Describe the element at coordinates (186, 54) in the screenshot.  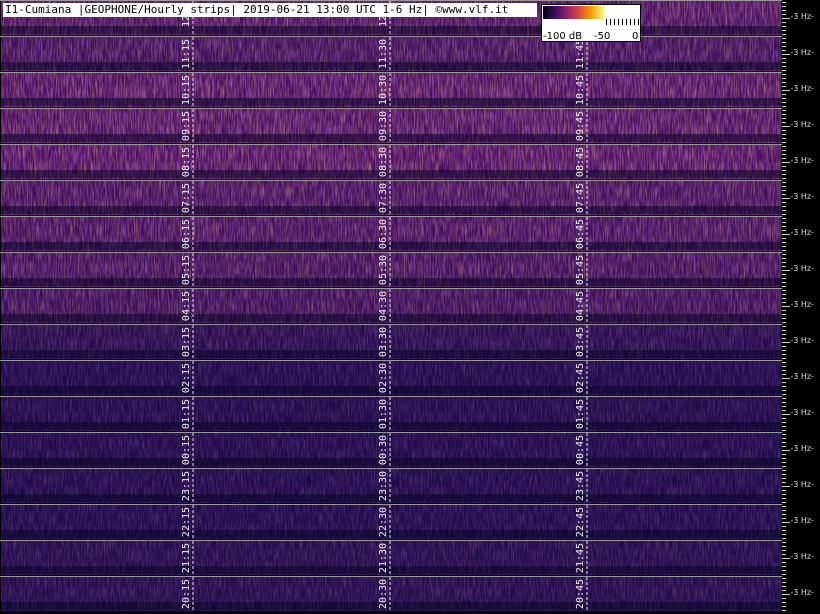
I see `time-tick-label: 11:15` at that location.